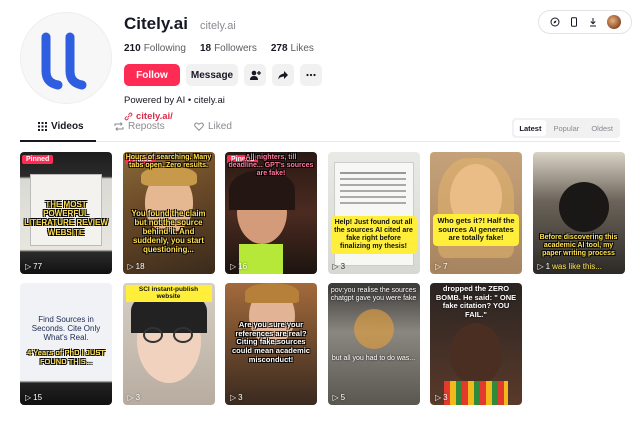 The image size is (640, 430). I want to click on more-options-icon, so click(311, 75).